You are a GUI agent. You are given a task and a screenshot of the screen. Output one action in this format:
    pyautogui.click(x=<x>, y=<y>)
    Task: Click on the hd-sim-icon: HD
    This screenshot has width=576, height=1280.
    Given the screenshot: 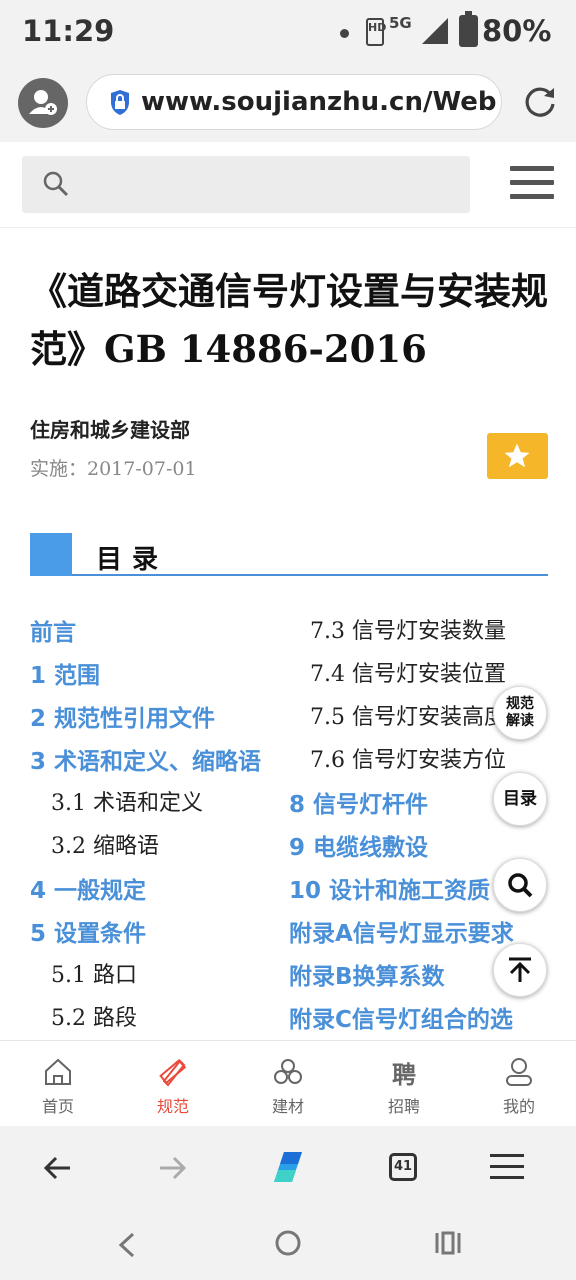 What is the action you would take?
    pyautogui.click(x=376, y=32)
    